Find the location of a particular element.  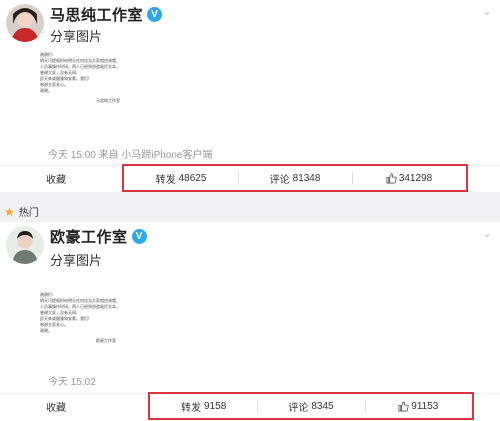

comment-button: 评论 81348 is located at coordinates (295, 178).